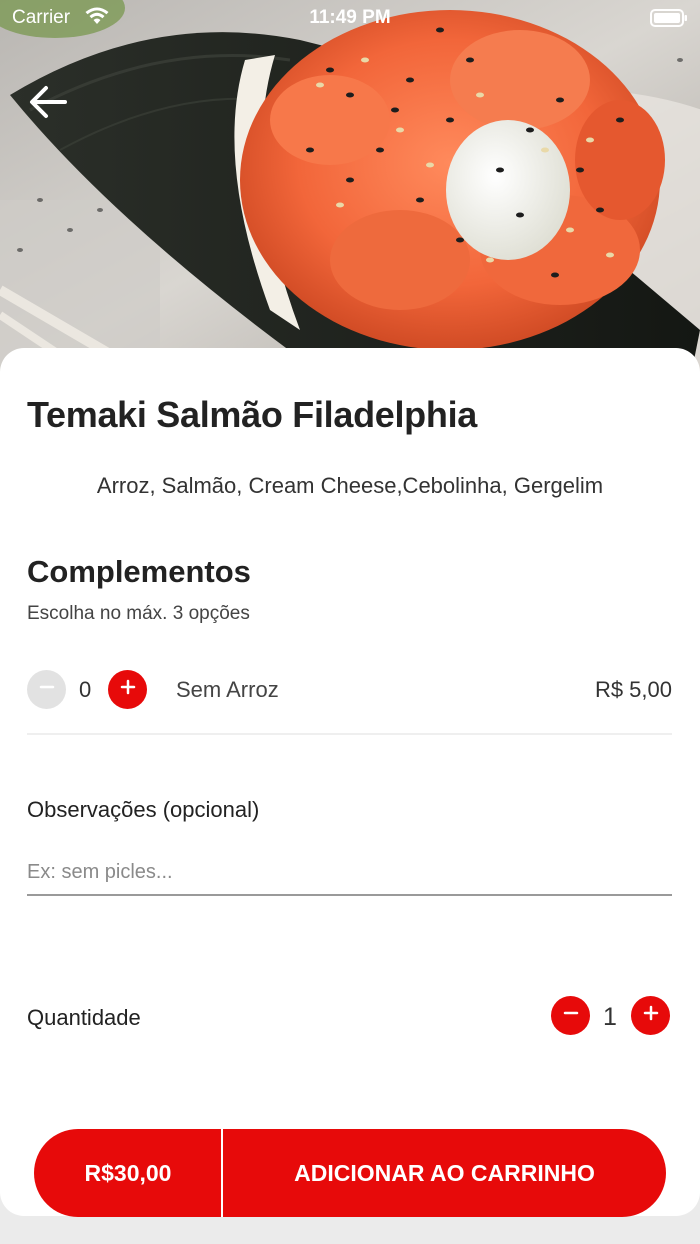 The width and height of the screenshot is (700, 1244). Describe the element at coordinates (349, 690) in the screenshot. I see `complement-row: 0 Sem Arroz R$ 5,00` at that location.